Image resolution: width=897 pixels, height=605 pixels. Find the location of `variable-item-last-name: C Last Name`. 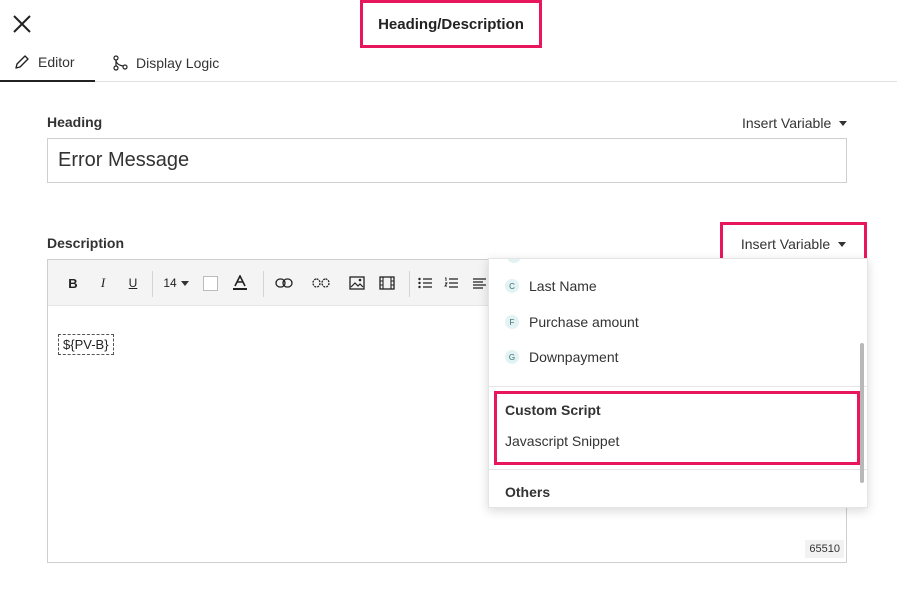

variable-item-last-name: C Last Name is located at coordinates (551, 286).